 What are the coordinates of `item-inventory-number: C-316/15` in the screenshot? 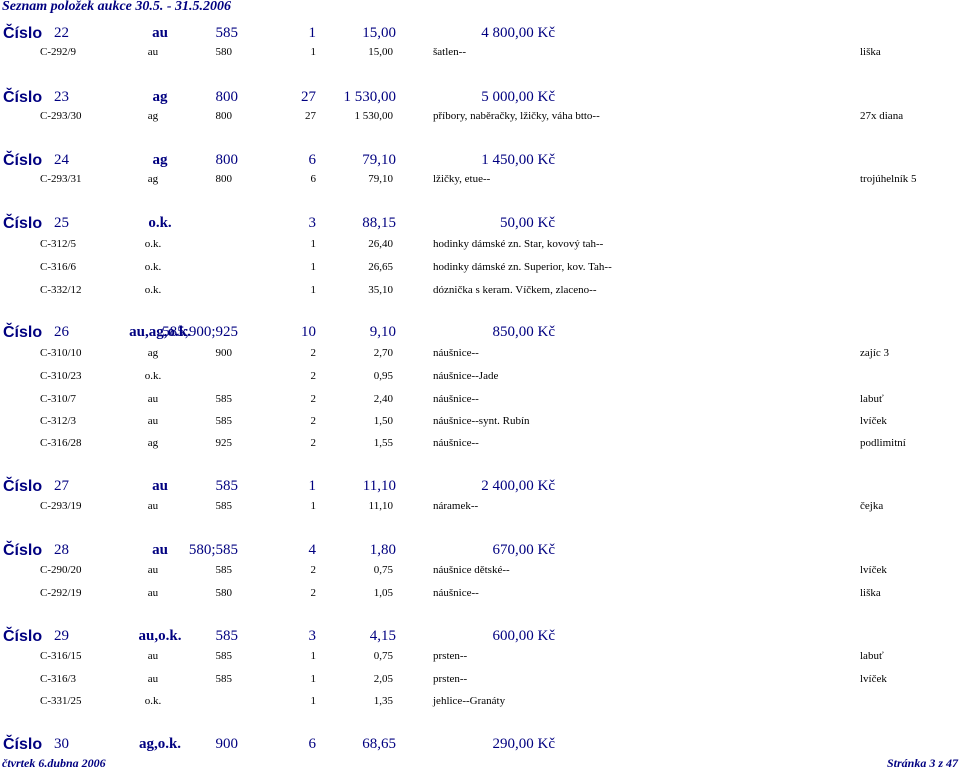 It's located at (61, 656).